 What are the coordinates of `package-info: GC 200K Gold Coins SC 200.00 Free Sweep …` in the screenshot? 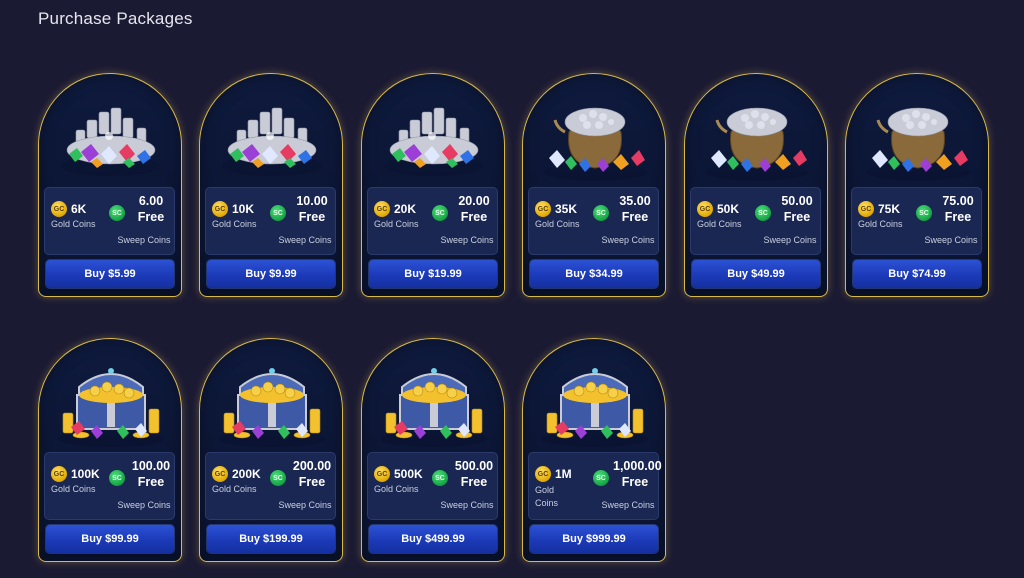 It's located at (270, 486).